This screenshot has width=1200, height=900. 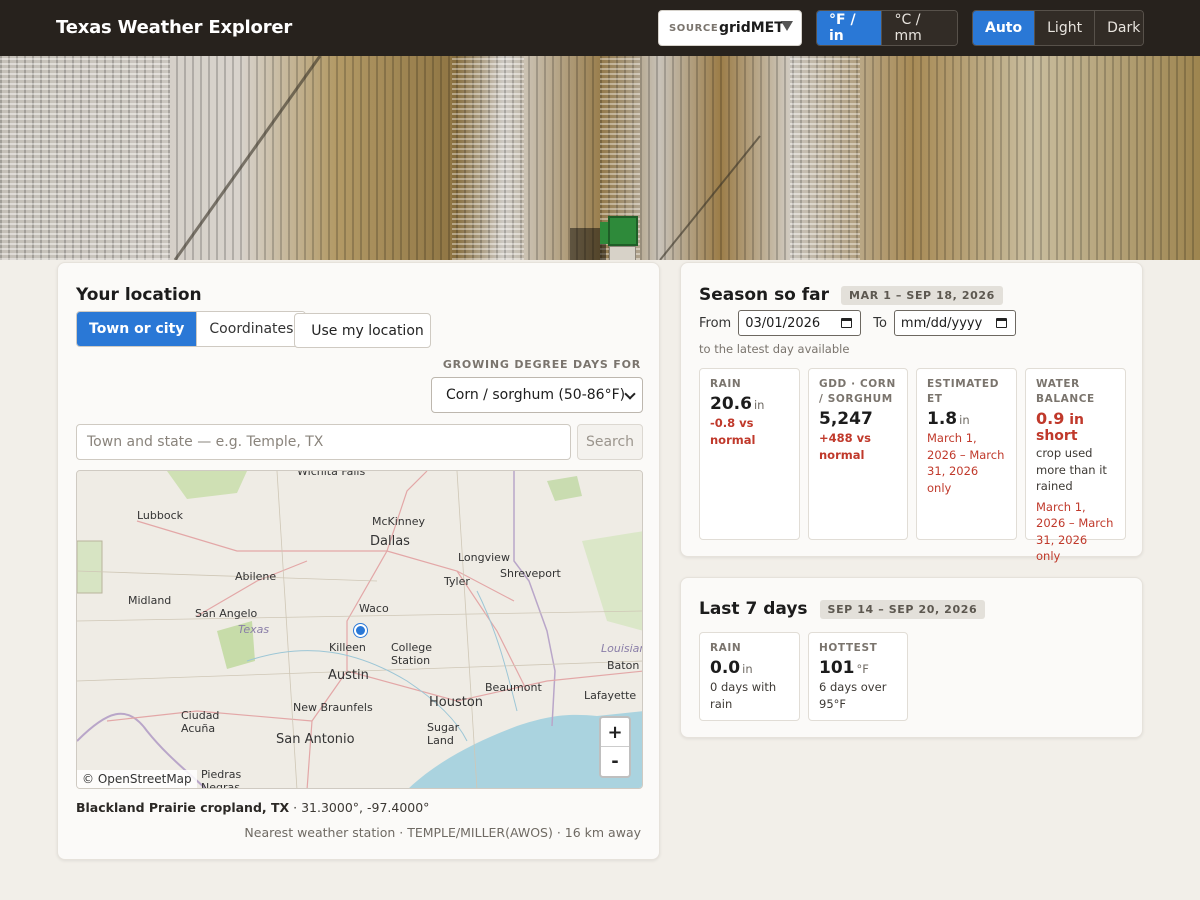 What do you see at coordinates (621, 648) in the screenshot?
I see `map-label: Louisiana` at bounding box center [621, 648].